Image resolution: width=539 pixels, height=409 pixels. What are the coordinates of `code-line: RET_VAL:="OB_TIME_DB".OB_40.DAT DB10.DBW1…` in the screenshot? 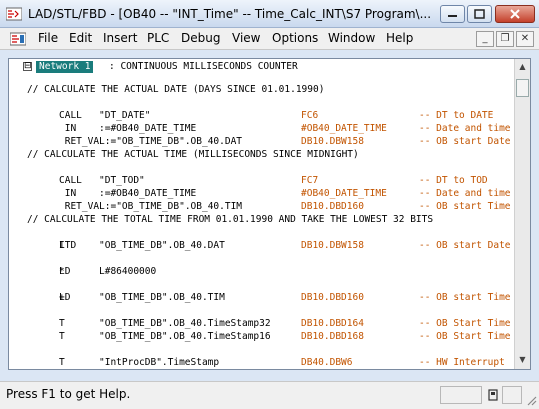 It's located at (260, 134).